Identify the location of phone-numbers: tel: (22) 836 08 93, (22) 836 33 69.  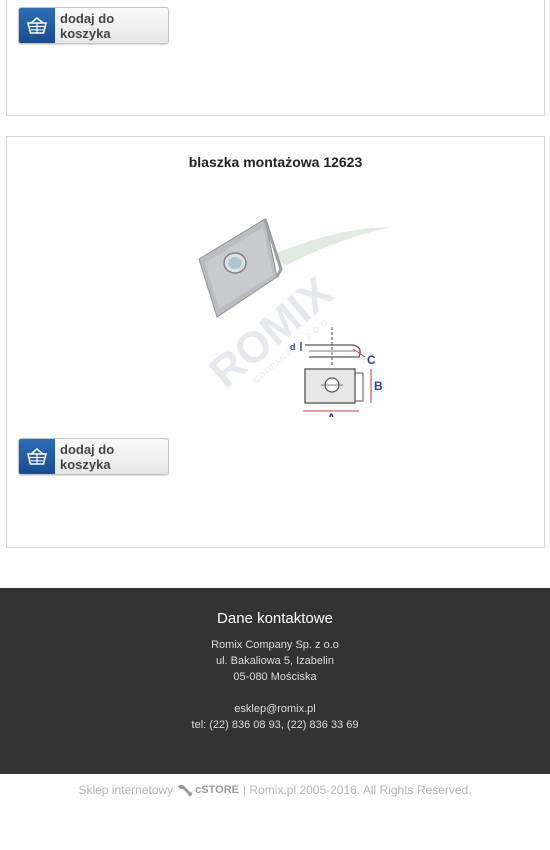
(275, 725).